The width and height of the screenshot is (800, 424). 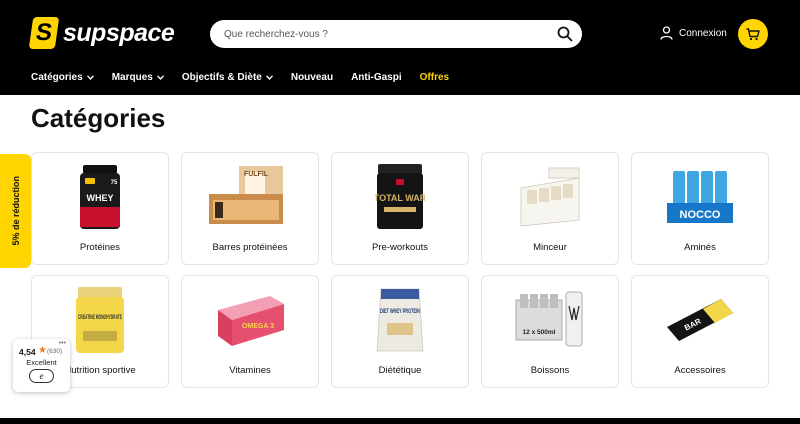 What do you see at coordinates (700, 370) in the screenshot?
I see `category-label: Accessoires` at bounding box center [700, 370].